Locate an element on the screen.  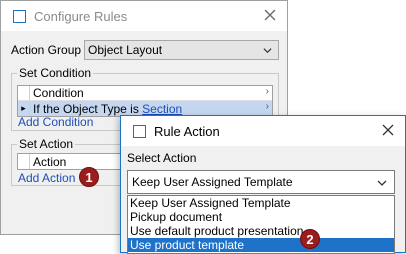
set-action-legend: Set Action is located at coordinates (46, 144).